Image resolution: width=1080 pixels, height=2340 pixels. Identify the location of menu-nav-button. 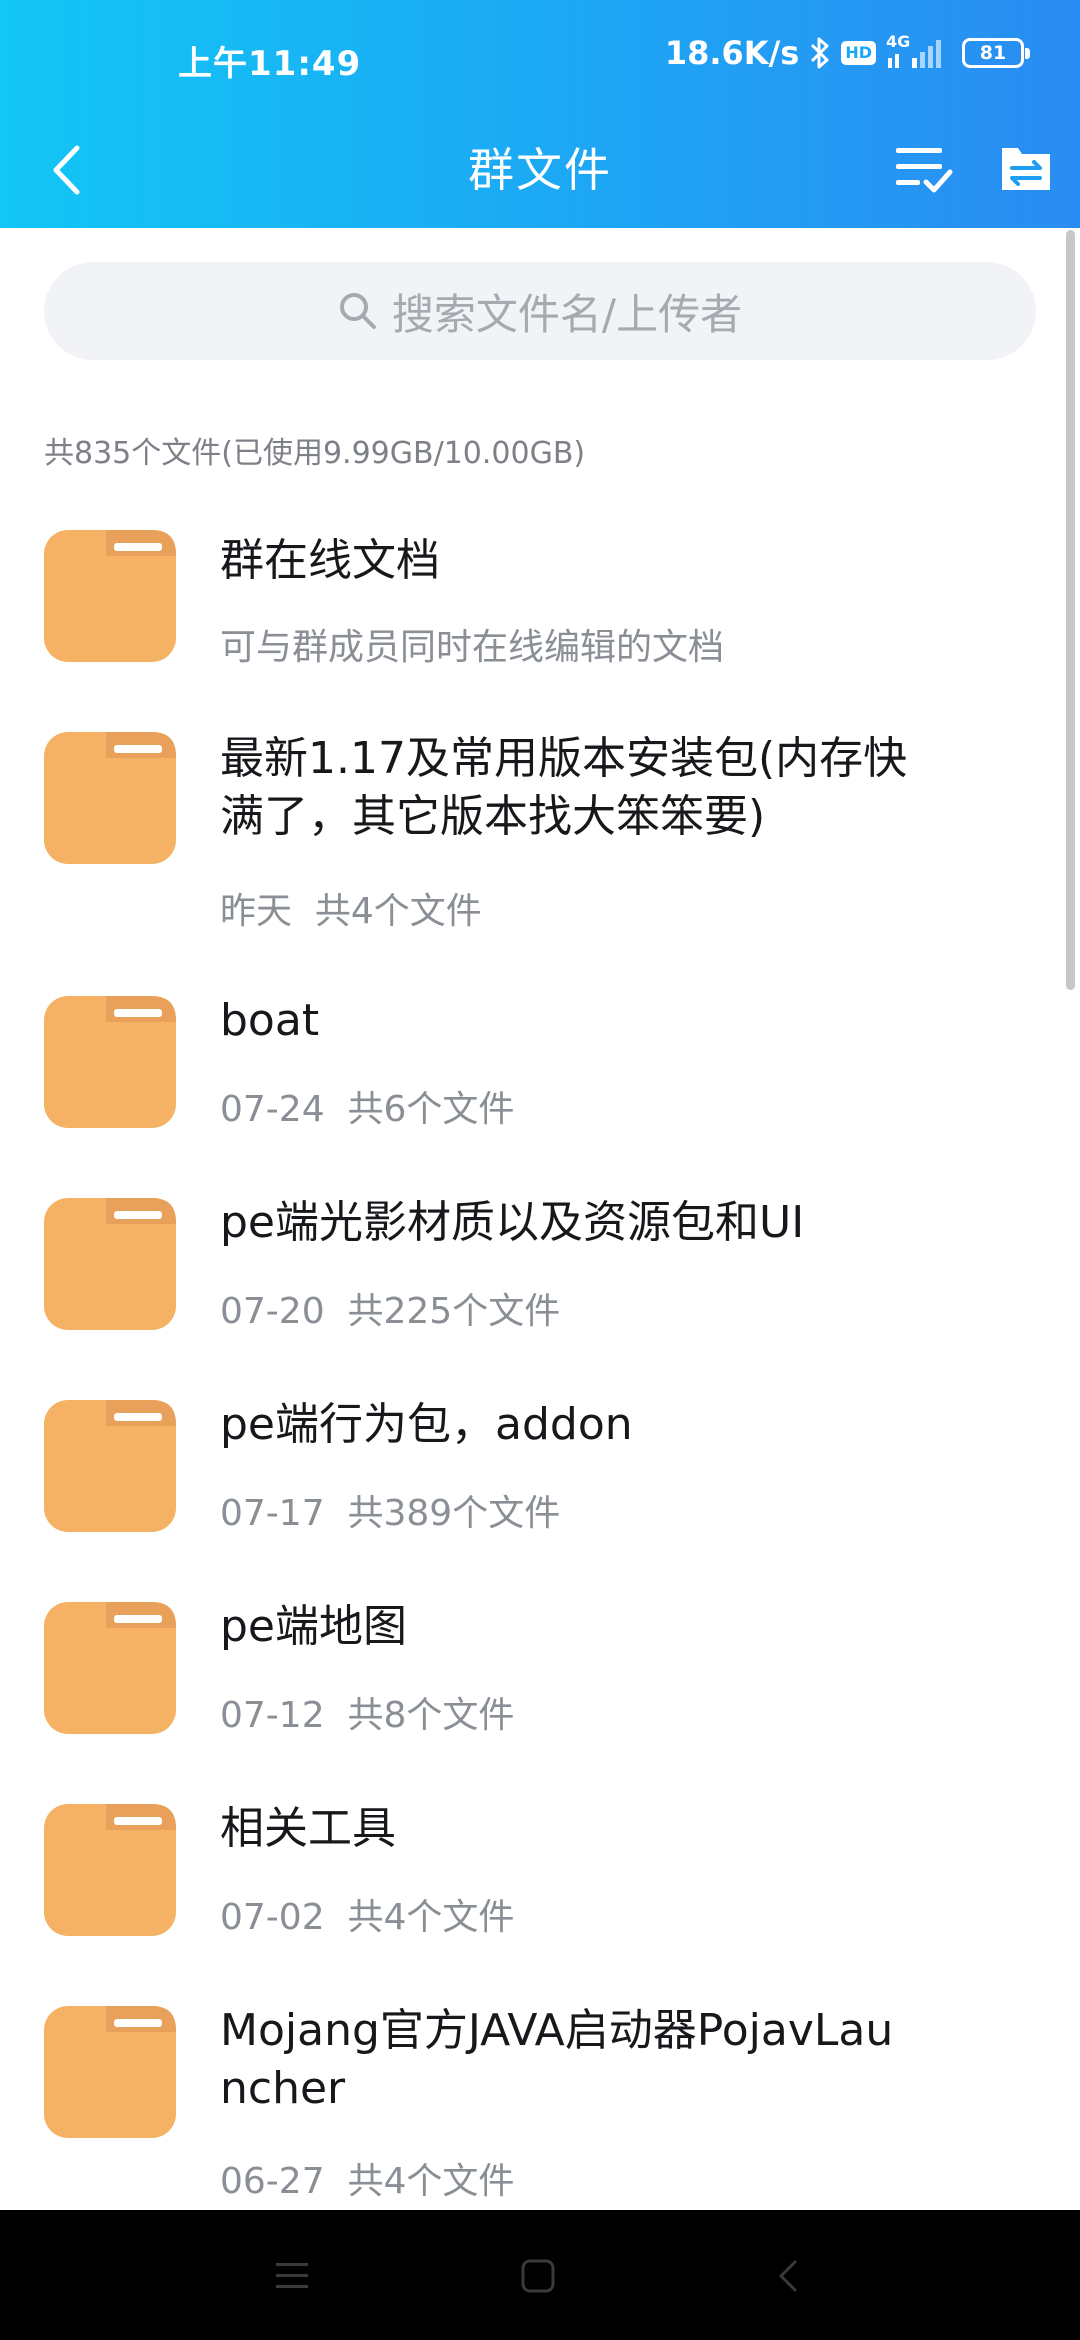
(292, 2276).